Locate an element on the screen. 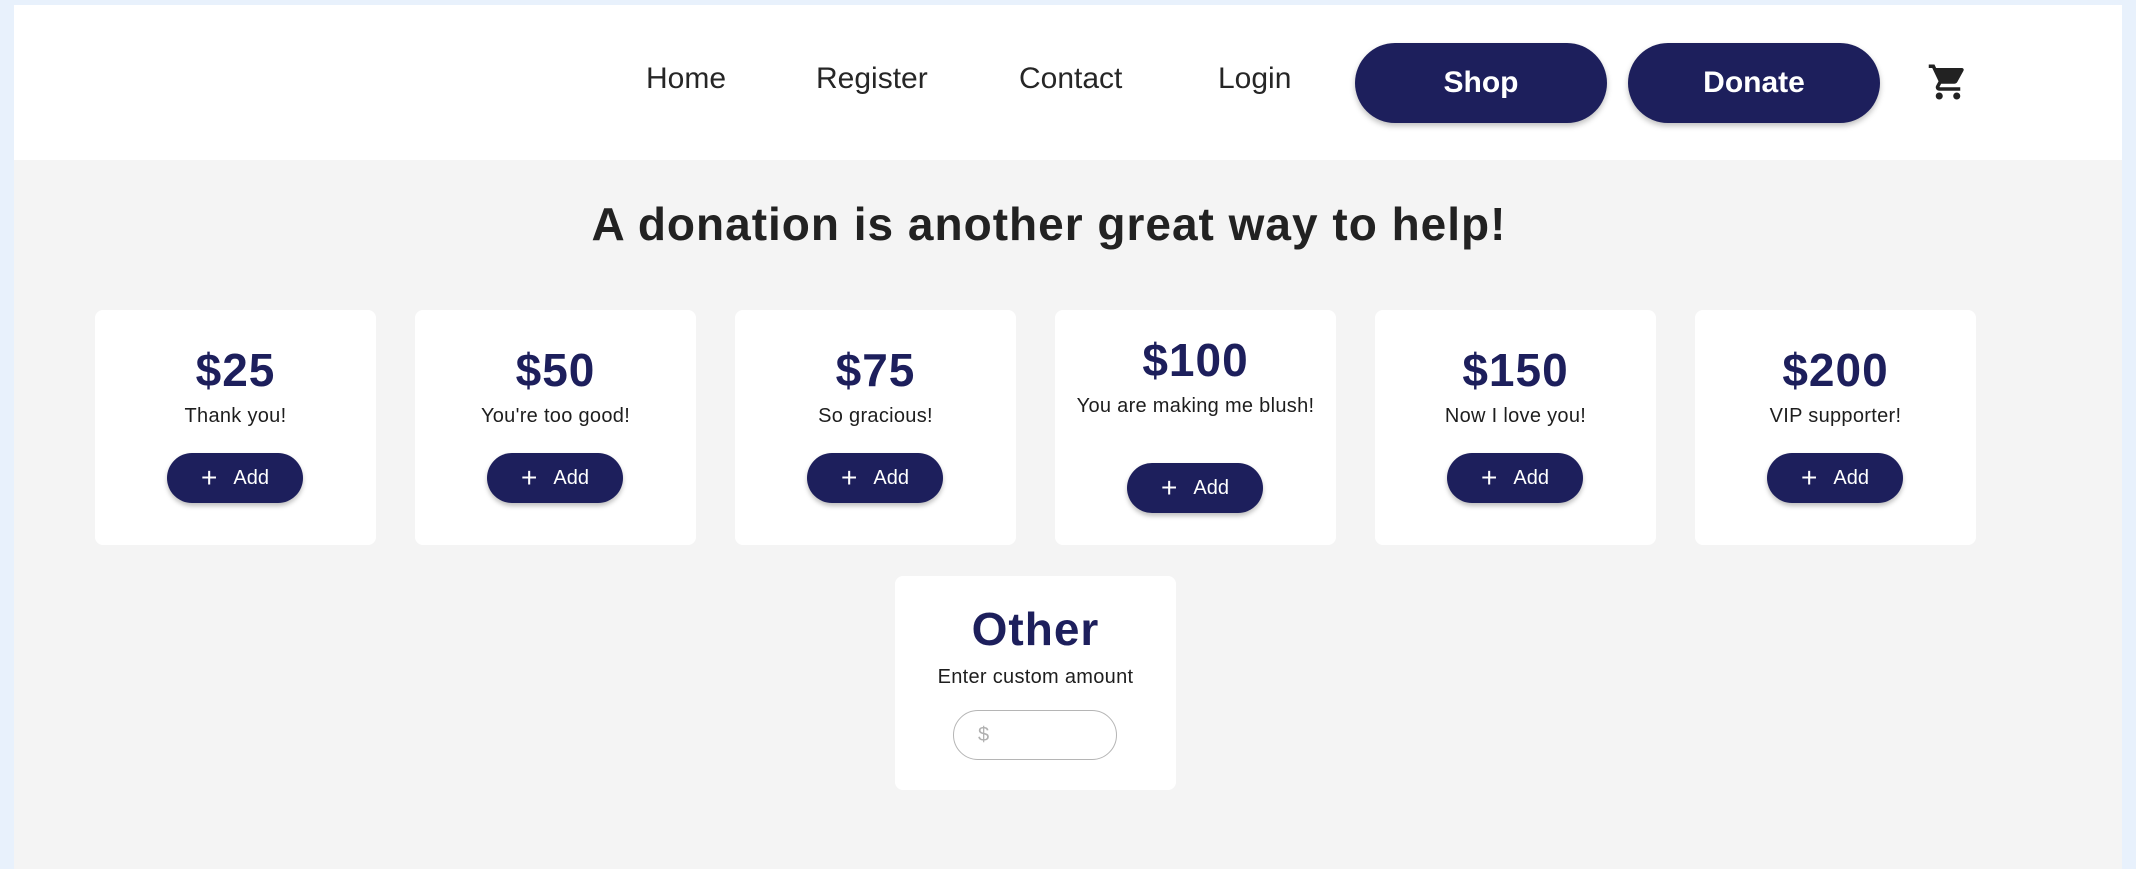 This screenshot has width=2136, height=869. nav-link-register: Register is located at coordinates (872, 79).